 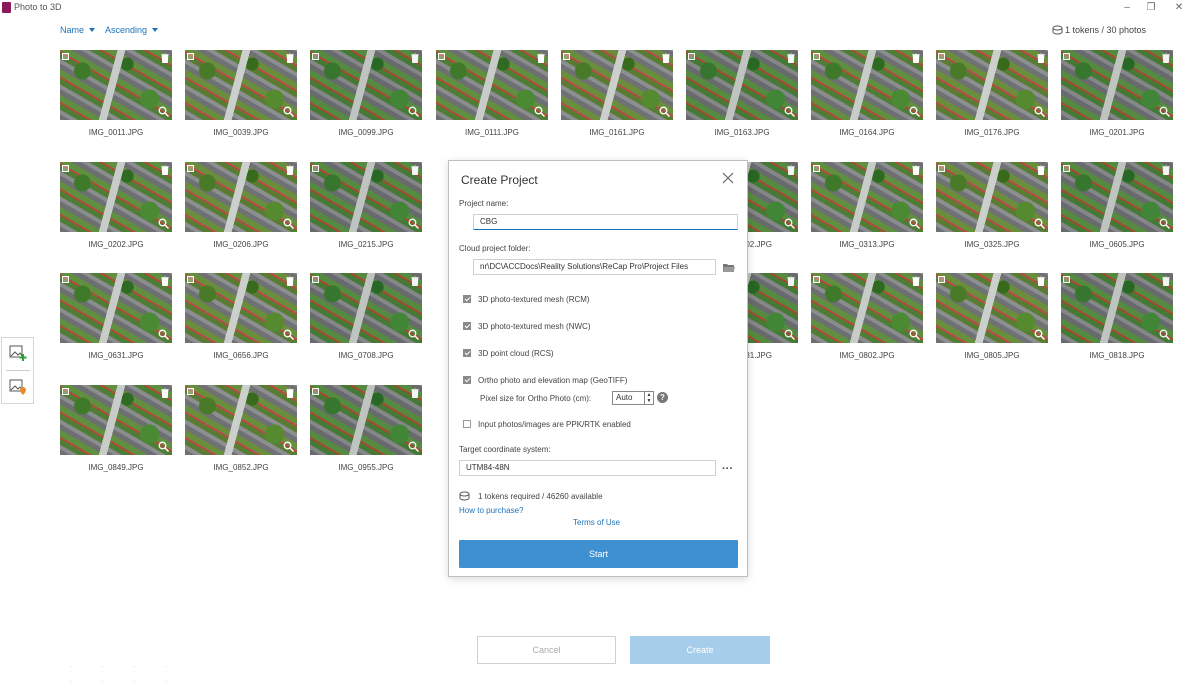 I want to click on photo-tile: IMG_0852.JPG, so click(x=241, y=428).